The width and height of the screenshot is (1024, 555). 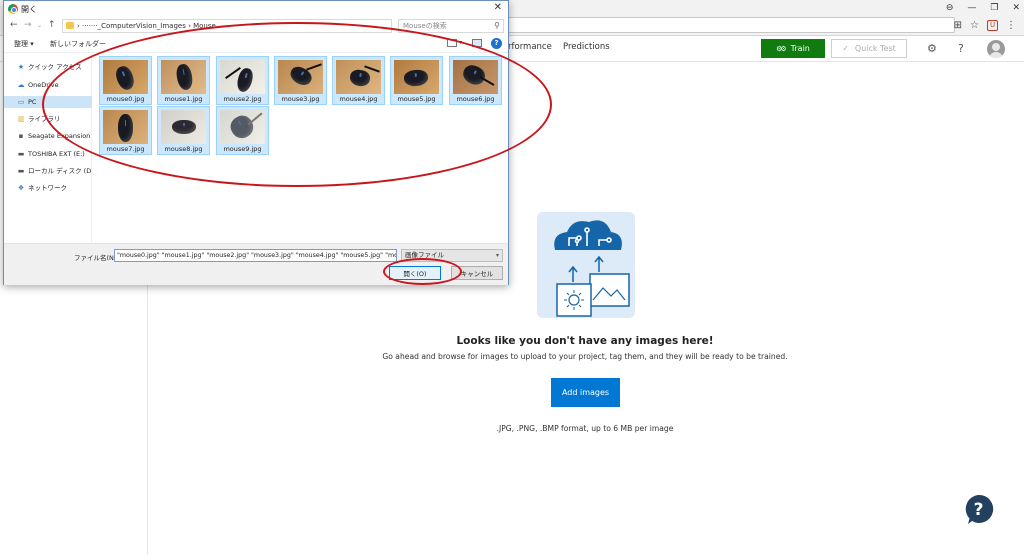 I want to click on organize-button: 整理 ▾, so click(x=24, y=44).